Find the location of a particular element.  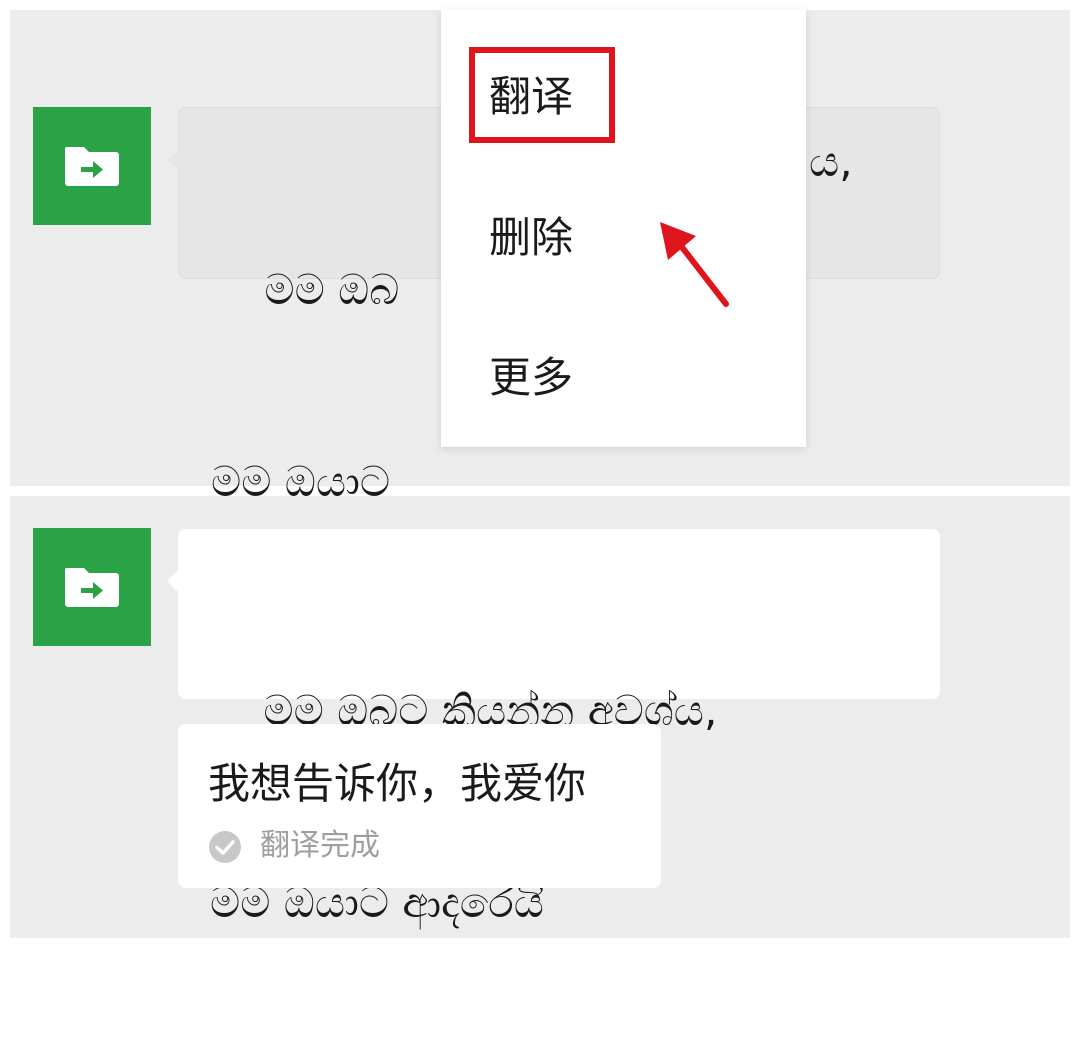

translation-bubble: 我想告诉你，我爱你 翻译完成 is located at coordinates (419, 806).